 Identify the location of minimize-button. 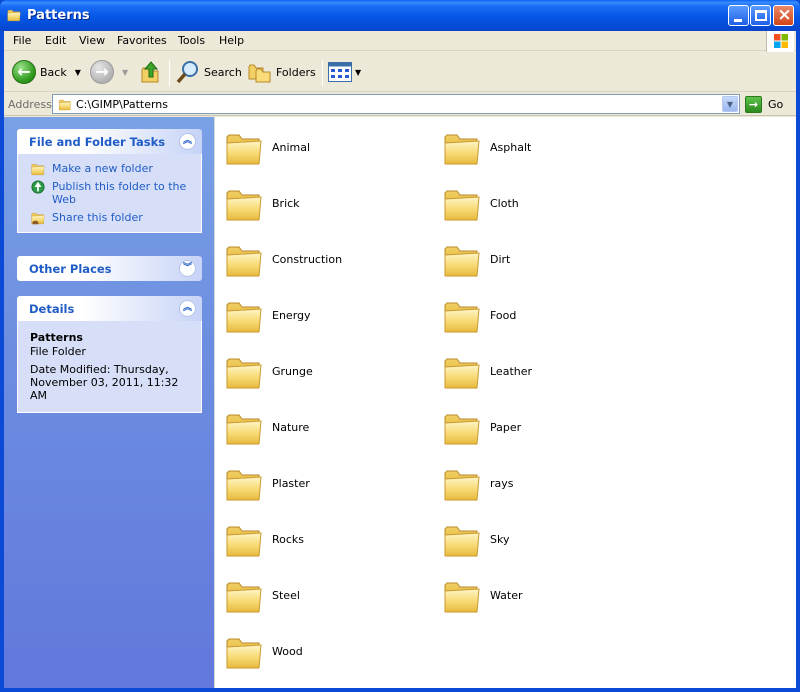
(738, 15).